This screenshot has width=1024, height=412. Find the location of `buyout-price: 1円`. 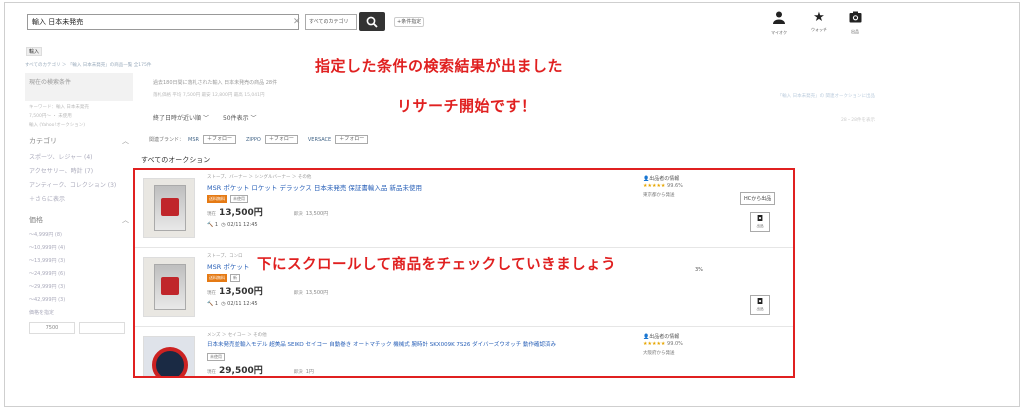

buyout-price: 1円 is located at coordinates (309, 372).